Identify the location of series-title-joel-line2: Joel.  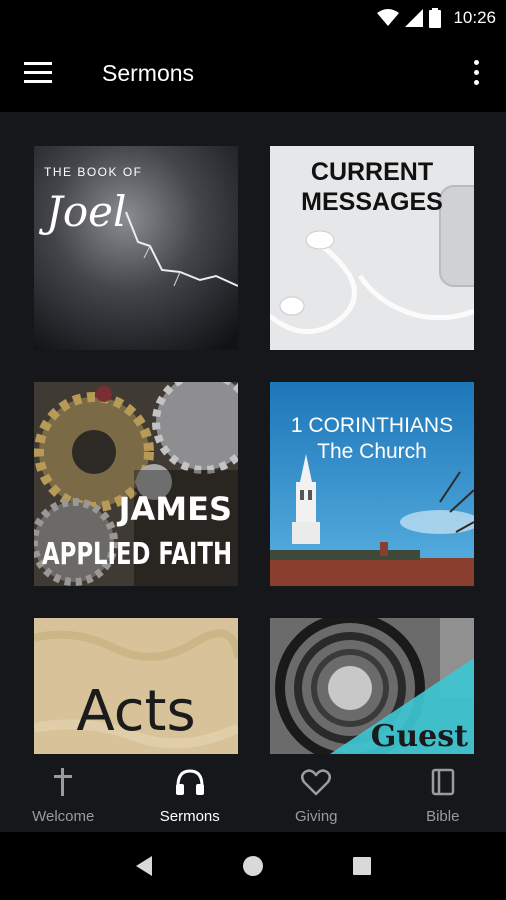
(82, 211).